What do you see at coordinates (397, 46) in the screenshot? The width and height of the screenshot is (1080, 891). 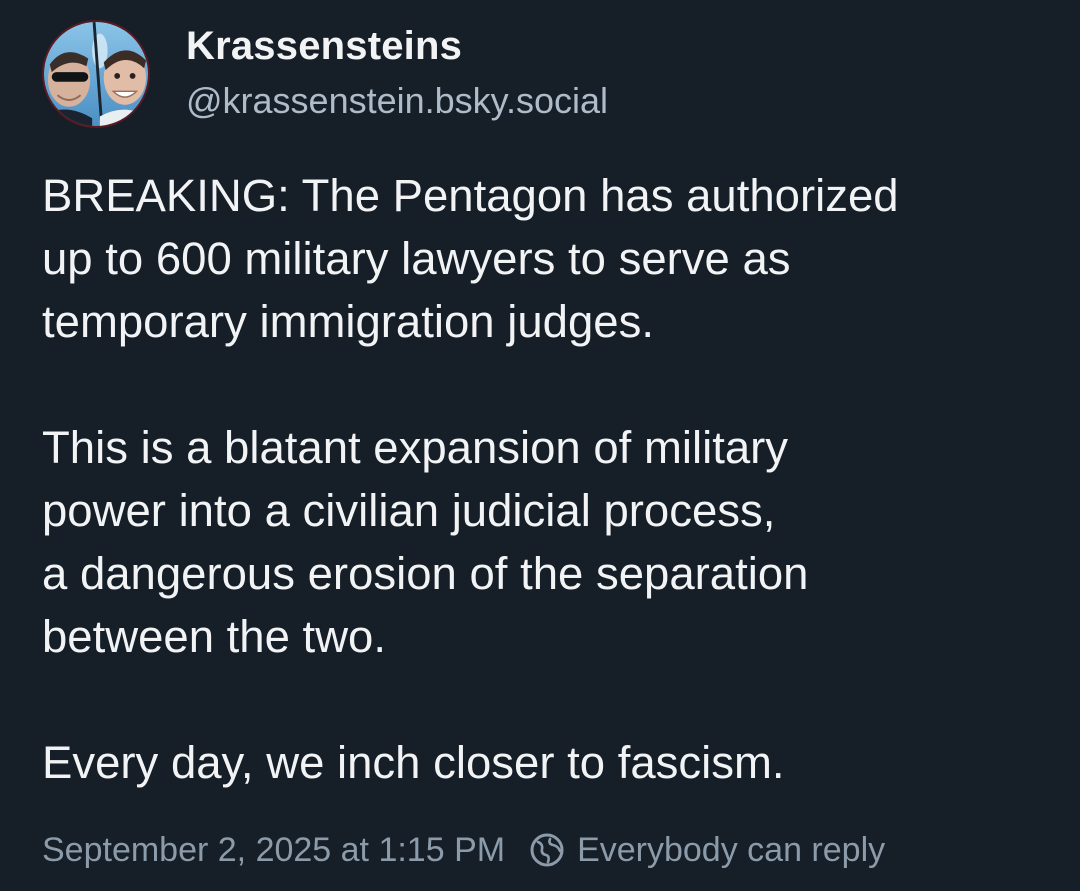 I see `author-display-name: Krassensteins` at bounding box center [397, 46].